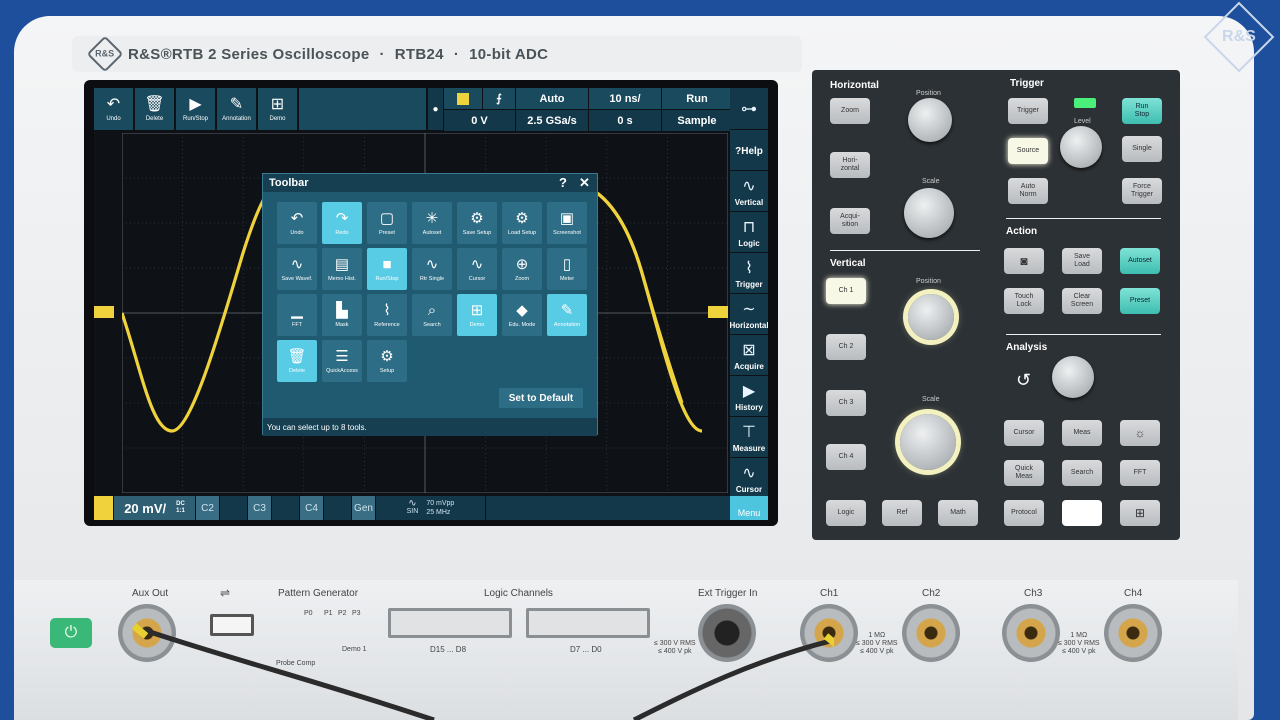  Describe the element at coordinates (749, 508) in the screenshot. I see `menu-button: Menu` at that location.